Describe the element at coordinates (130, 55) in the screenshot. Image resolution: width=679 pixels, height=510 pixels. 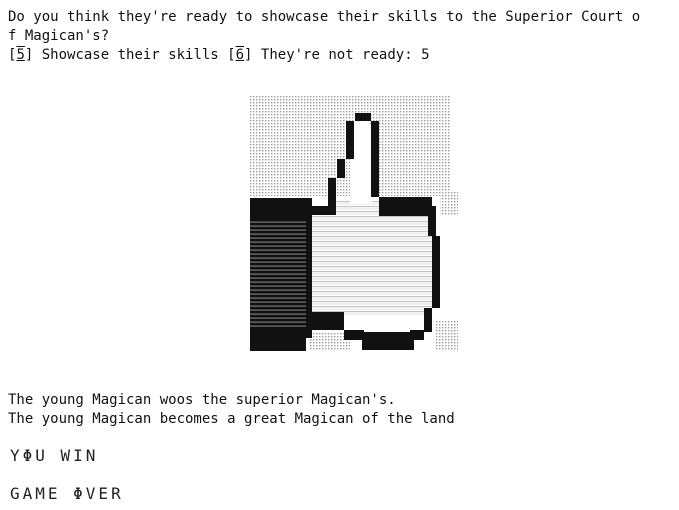
I see `choice-showcase-label: Showcase their skills` at that location.